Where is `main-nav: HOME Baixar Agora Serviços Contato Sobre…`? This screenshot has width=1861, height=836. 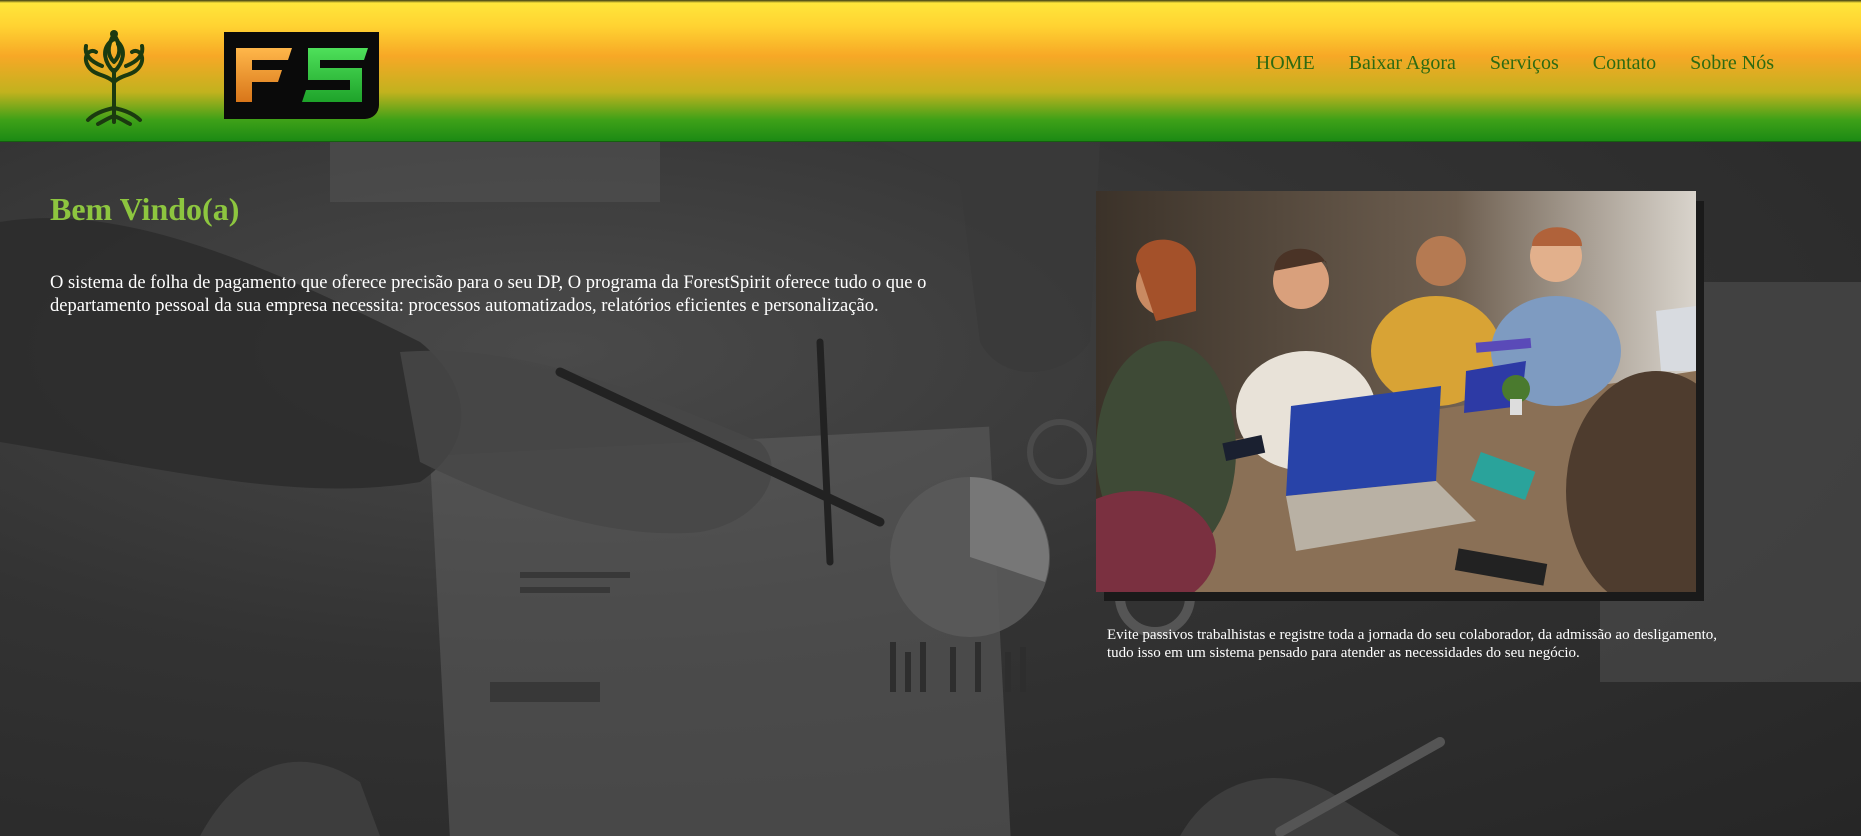 main-nav: HOME Baixar Agora Serviços Contato Sobre… is located at coordinates (1515, 63).